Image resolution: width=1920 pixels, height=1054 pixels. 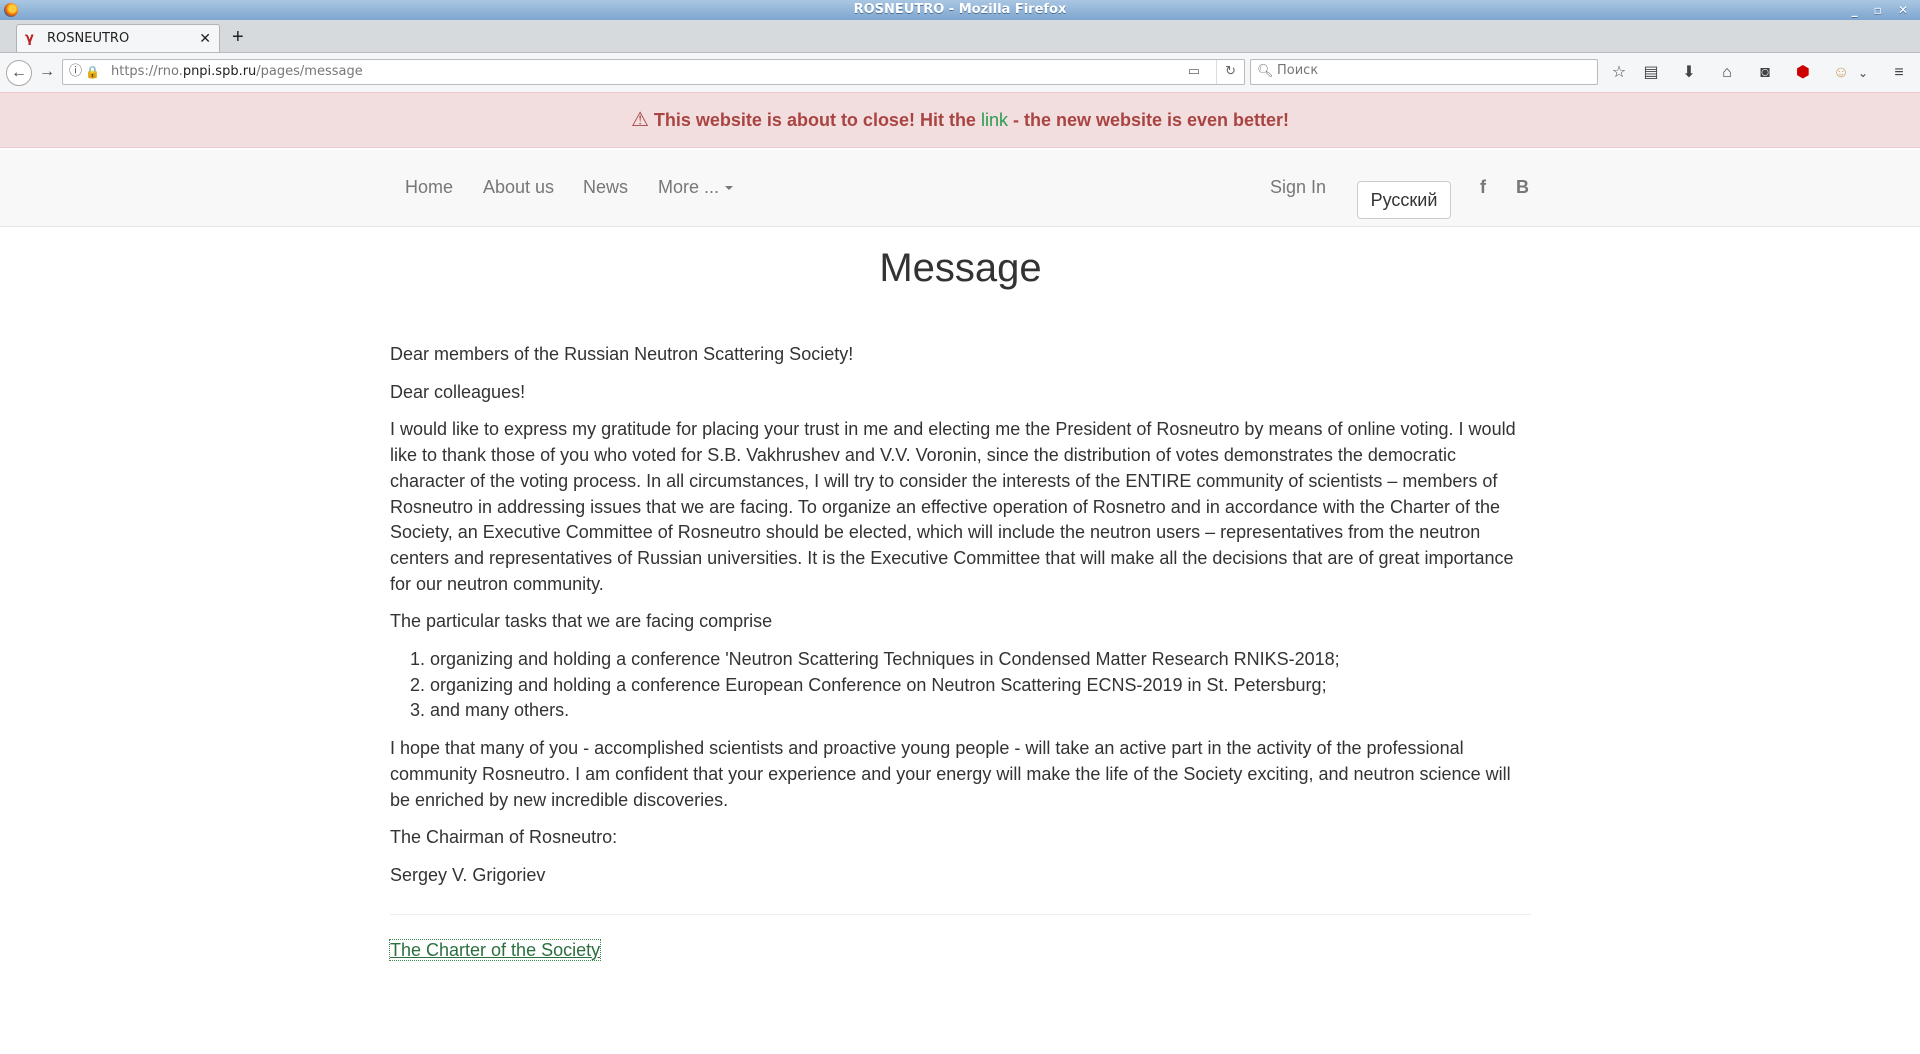 What do you see at coordinates (518, 187) in the screenshot?
I see `nav-about-us: About us` at bounding box center [518, 187].